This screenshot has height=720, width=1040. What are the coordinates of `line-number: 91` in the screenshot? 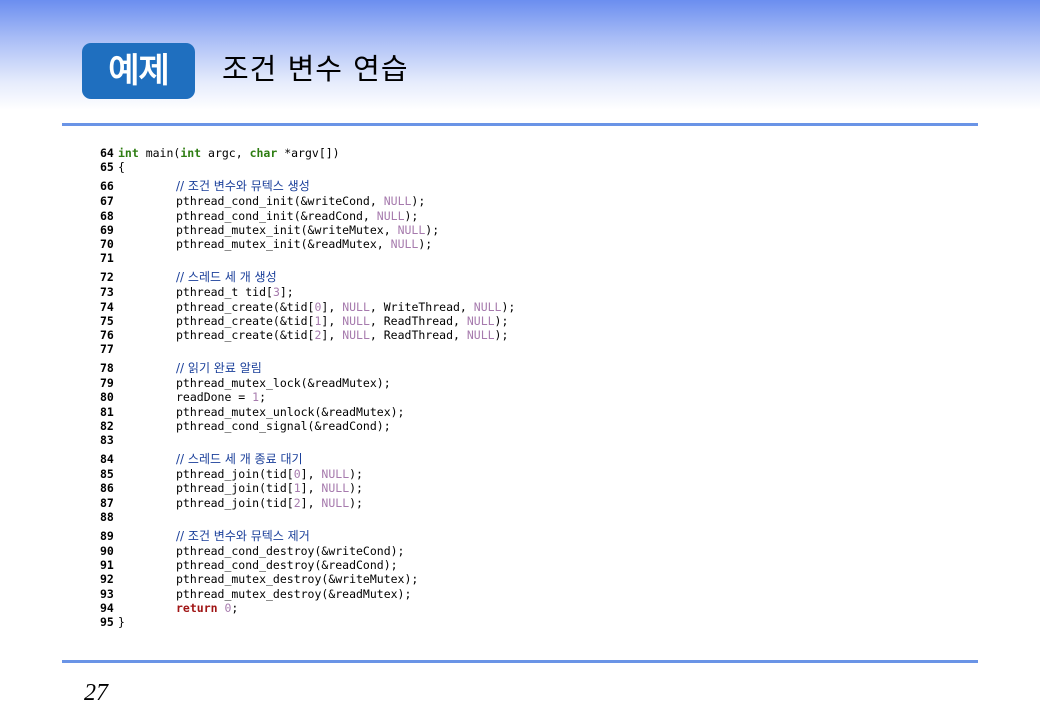 It's located at (107, 565).